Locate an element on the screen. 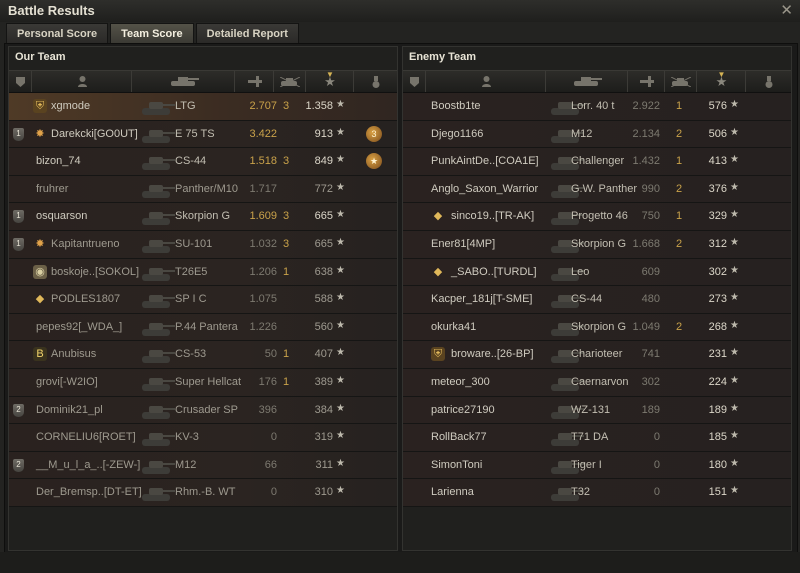 Image resolution: width=800 pixels, height=573 pixels. player-row: ⛨ browarе..[26-BP] Charioteer 741 231 ★ is located at coordinates (597, 355).